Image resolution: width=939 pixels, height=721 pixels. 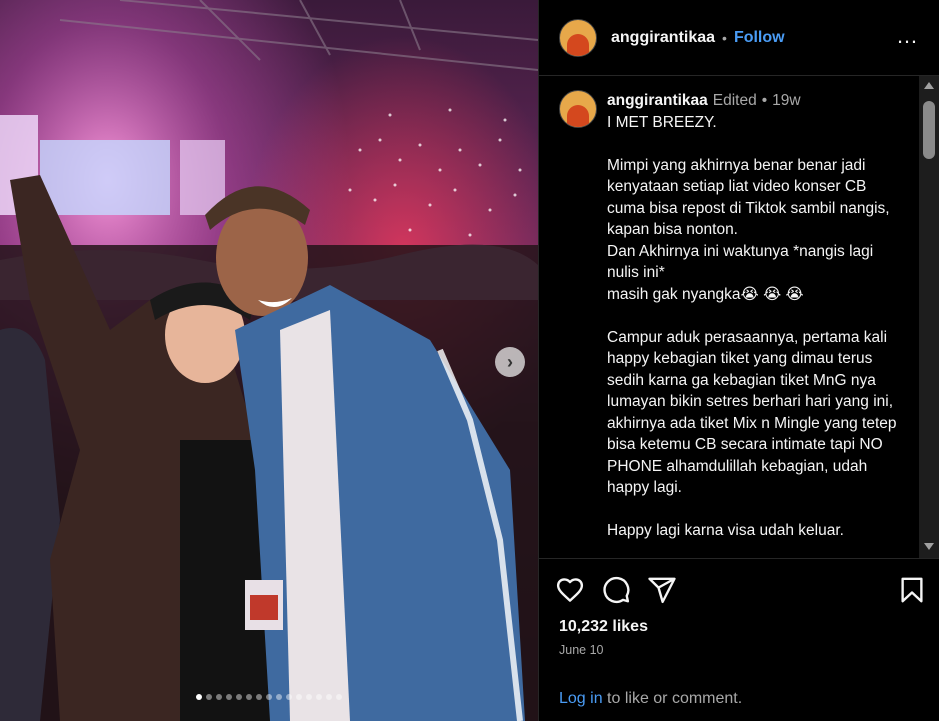 What do you see at coordinates (929, 85) in the screenshot?
I see `scroll-up-arrow` at bounding box center [929, 85].